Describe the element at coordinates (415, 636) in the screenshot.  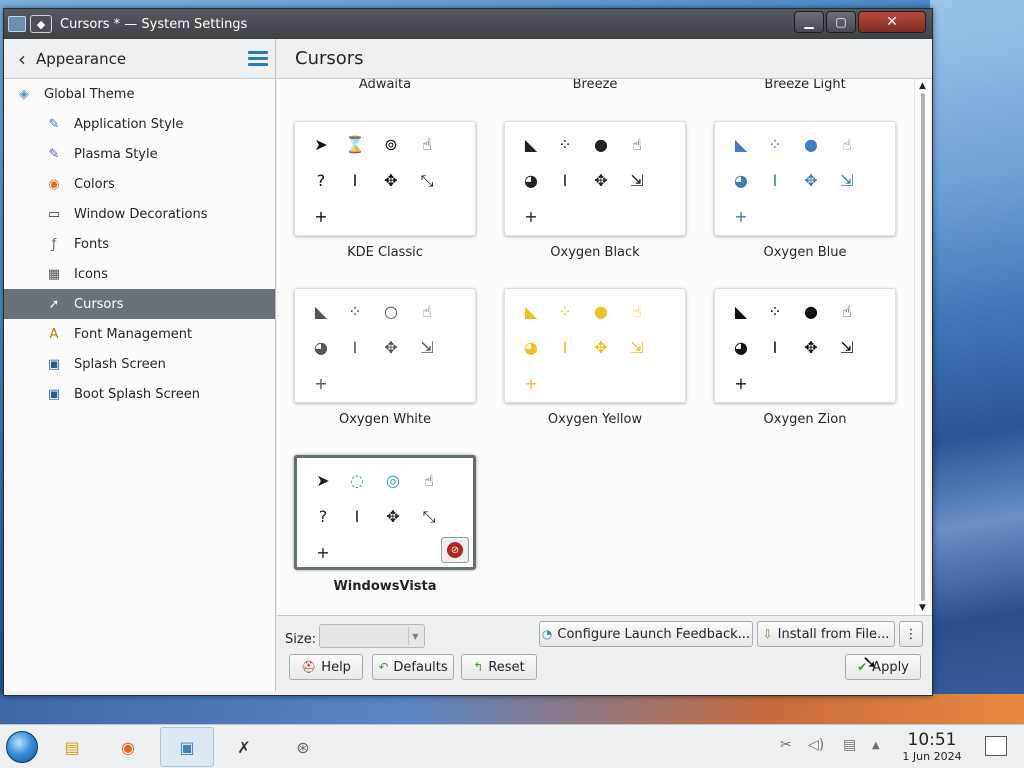
I see `chevron-down-icon: ▼` at that location.